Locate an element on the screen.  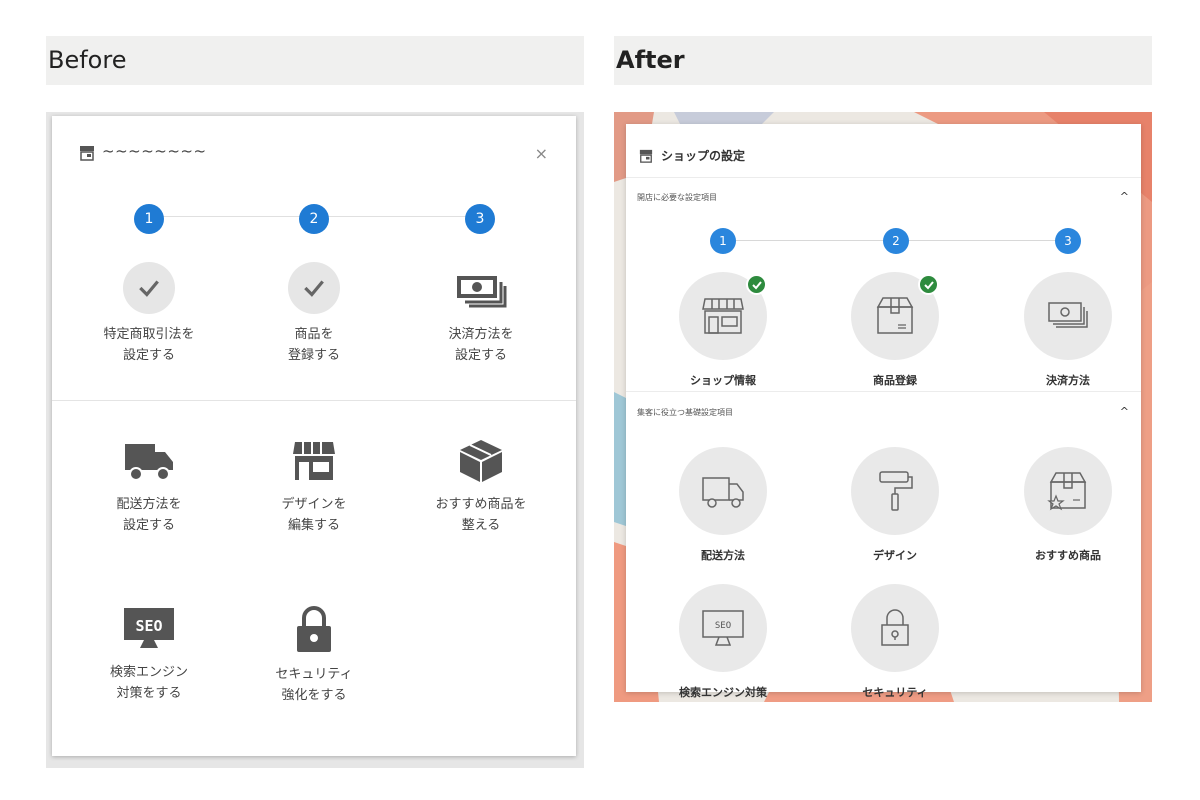
feature-item-design: デザイン is located at coordinates (895, 505).